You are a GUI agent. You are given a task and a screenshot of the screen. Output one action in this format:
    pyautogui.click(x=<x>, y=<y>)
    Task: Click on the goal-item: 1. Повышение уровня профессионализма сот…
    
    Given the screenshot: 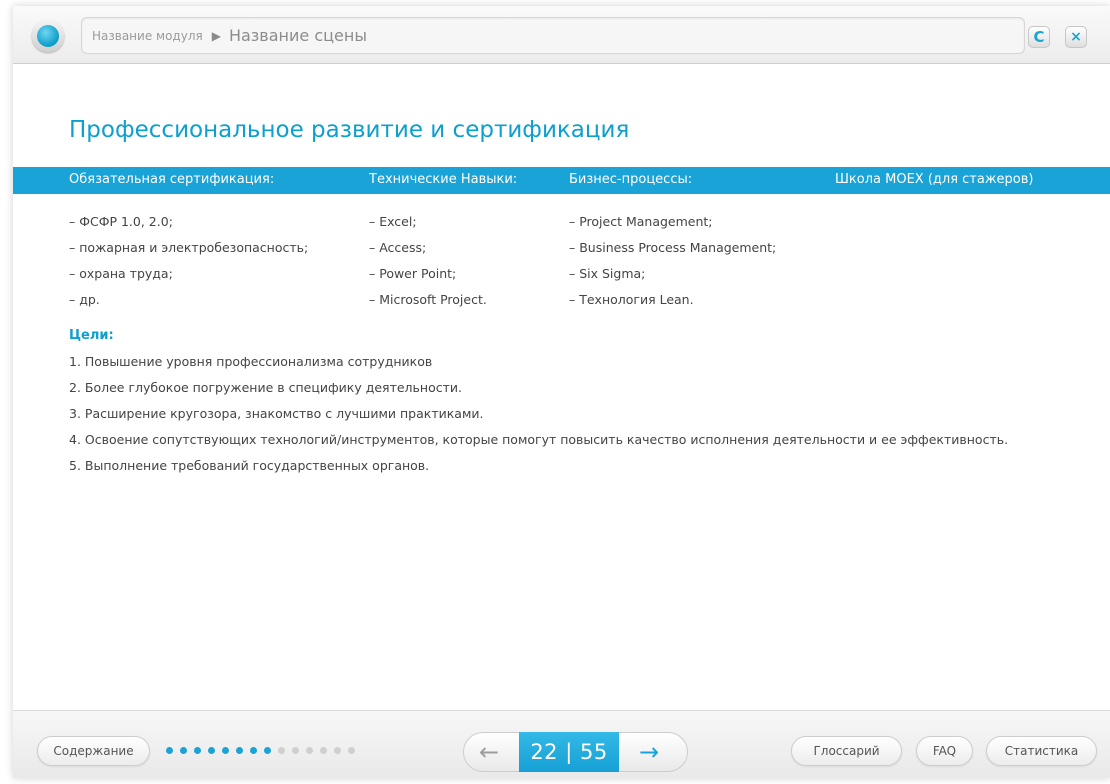 What is the action you would take?
    pyautogui.click(x=251, y=361)
    